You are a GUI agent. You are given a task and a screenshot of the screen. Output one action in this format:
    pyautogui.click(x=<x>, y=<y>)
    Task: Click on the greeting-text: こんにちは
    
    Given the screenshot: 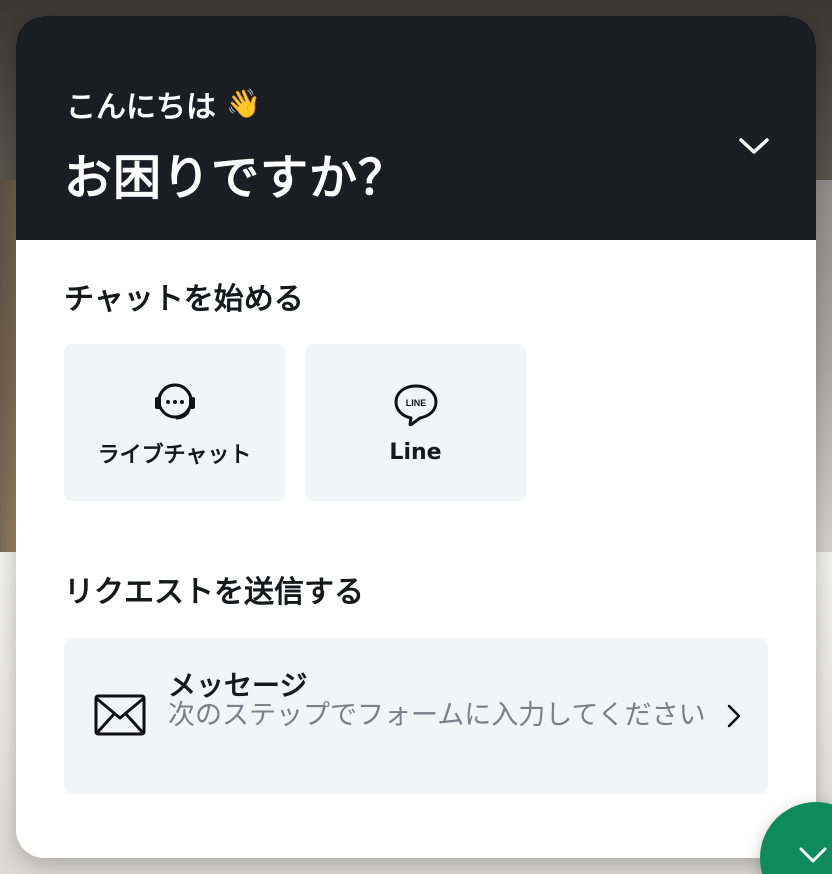 What is the action you would take?
    pyautogui.click(x=141, y=107)
    